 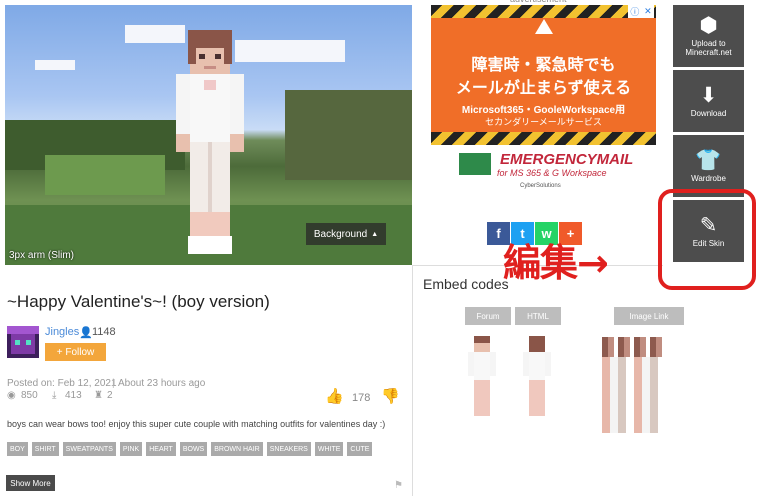 What do you see at coordinates (708, 113) in the screenshot?
I see `download-label: Download` at bounding box center [708, 113].